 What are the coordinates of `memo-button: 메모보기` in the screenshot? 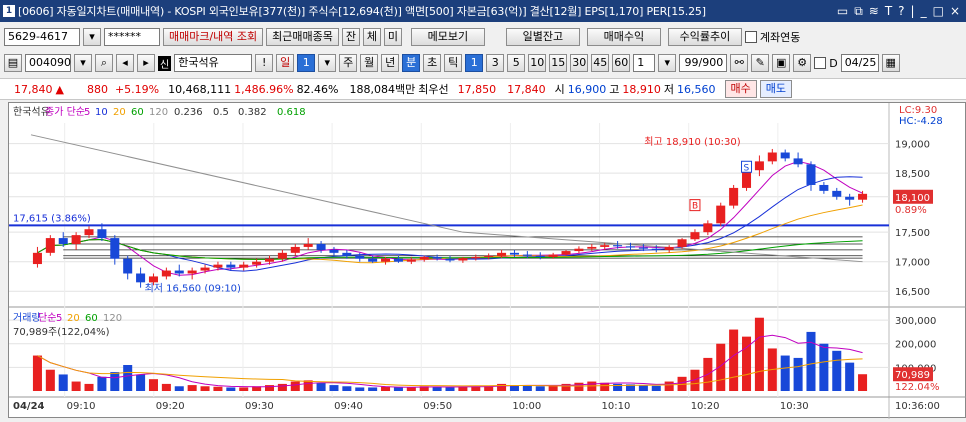 It's located at (447, 37).